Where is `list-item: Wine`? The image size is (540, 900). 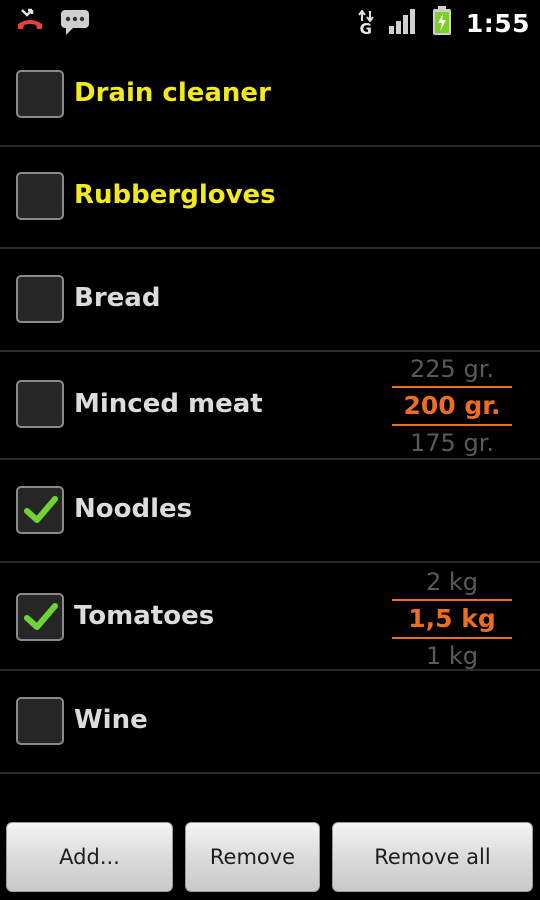
list-item: Wine is located at coordinates (270, 722).